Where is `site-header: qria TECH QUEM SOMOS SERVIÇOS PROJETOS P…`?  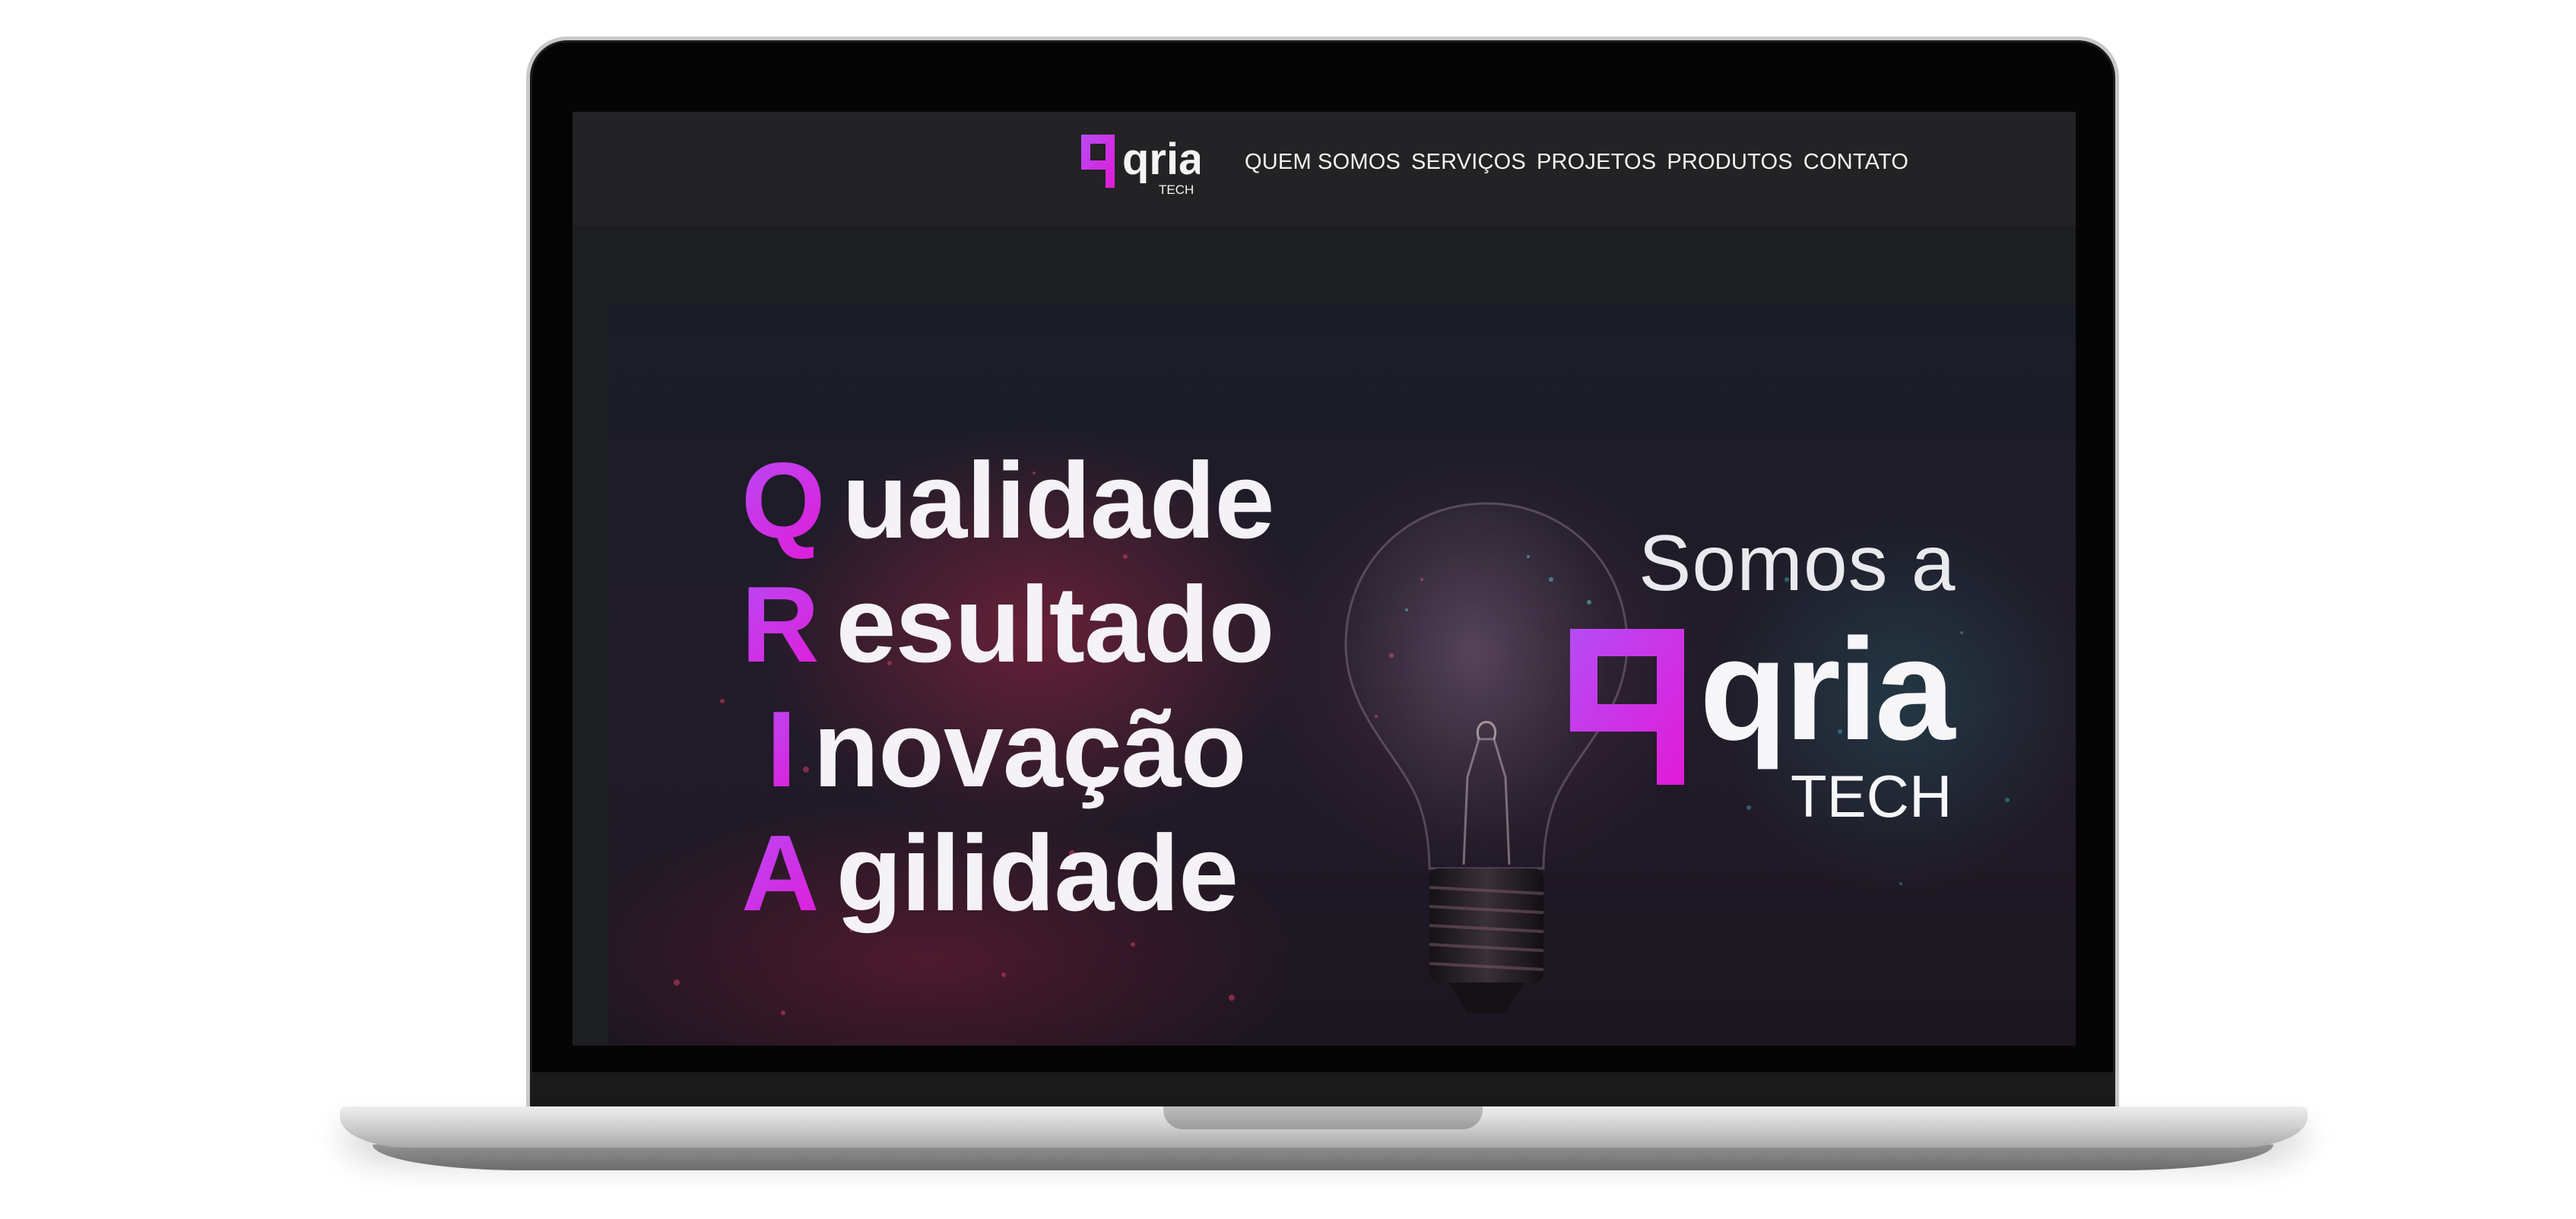
site-header: qria TECH QUEM SOMOS SERVIÇOS PROJETOS P… is located at coordinates (1324, 169).